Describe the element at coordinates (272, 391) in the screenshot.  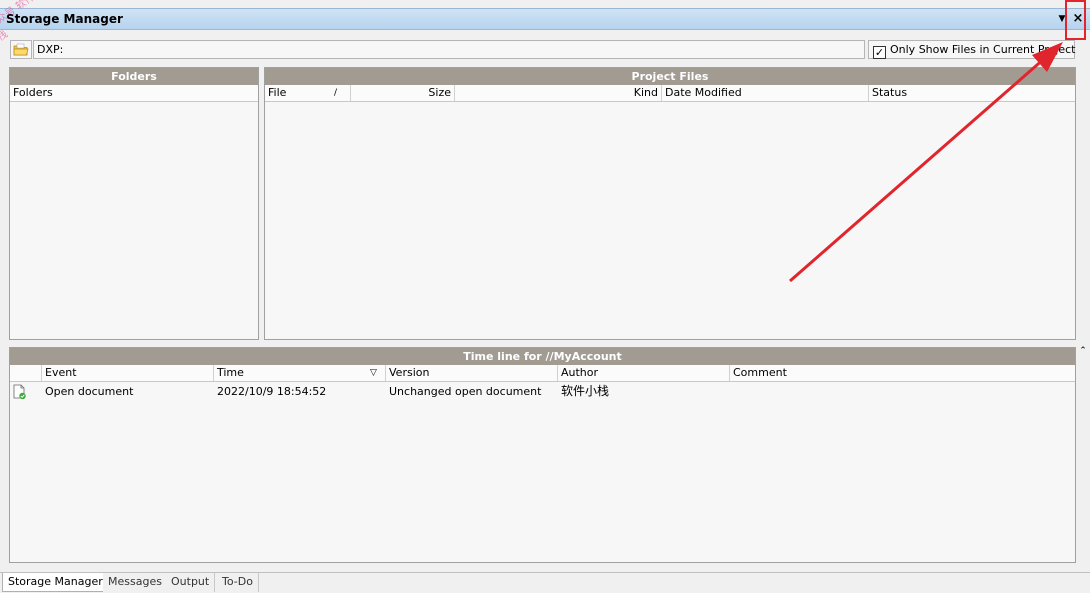
I see `time-cell: 2022/10/9 18:54:52` at that location.